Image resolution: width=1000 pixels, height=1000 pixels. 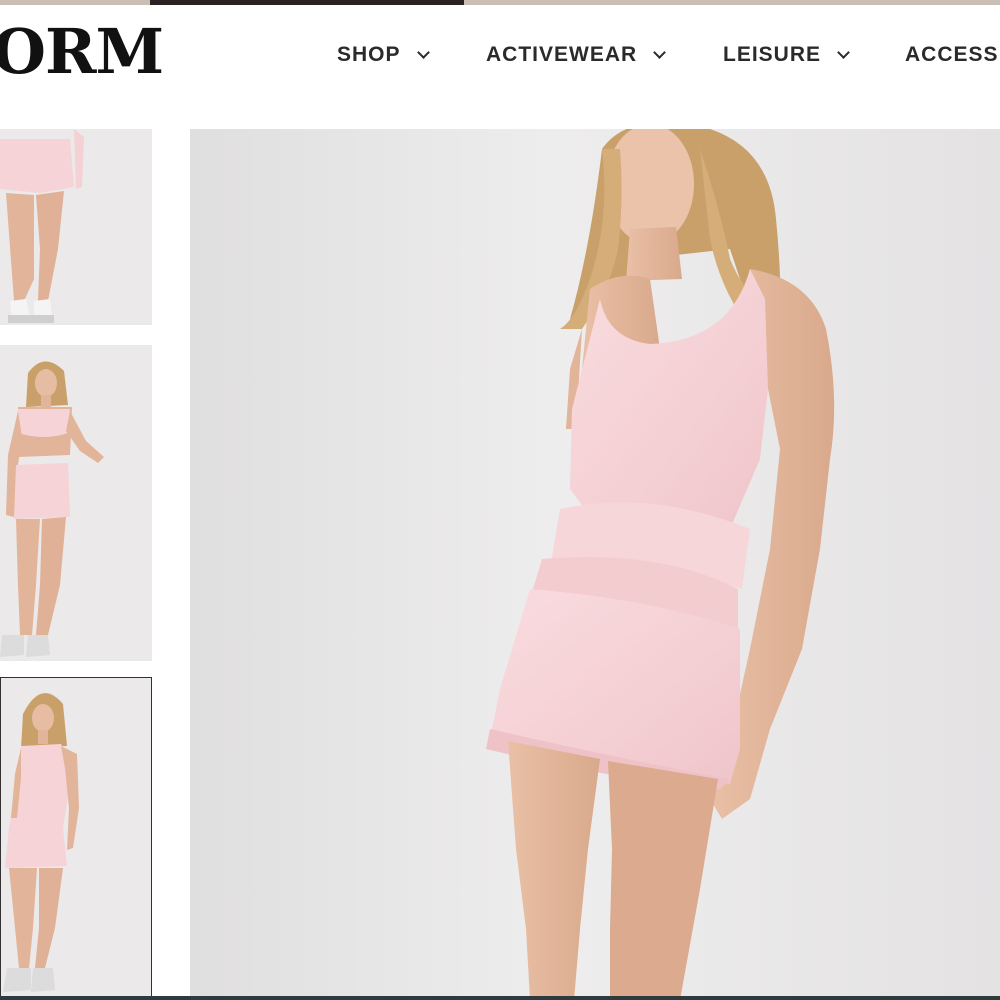 What do you see at coordinates (82, 52) in the screenshot?
I see `brand-logo: ORM` at bounding box center [82, 52].